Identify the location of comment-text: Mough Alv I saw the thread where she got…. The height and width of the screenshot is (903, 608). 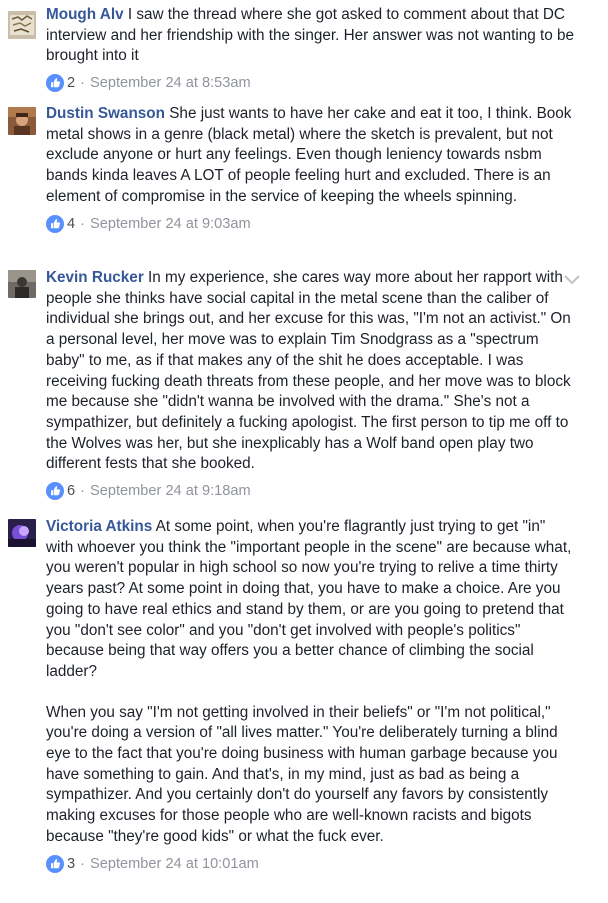
(311, 36).